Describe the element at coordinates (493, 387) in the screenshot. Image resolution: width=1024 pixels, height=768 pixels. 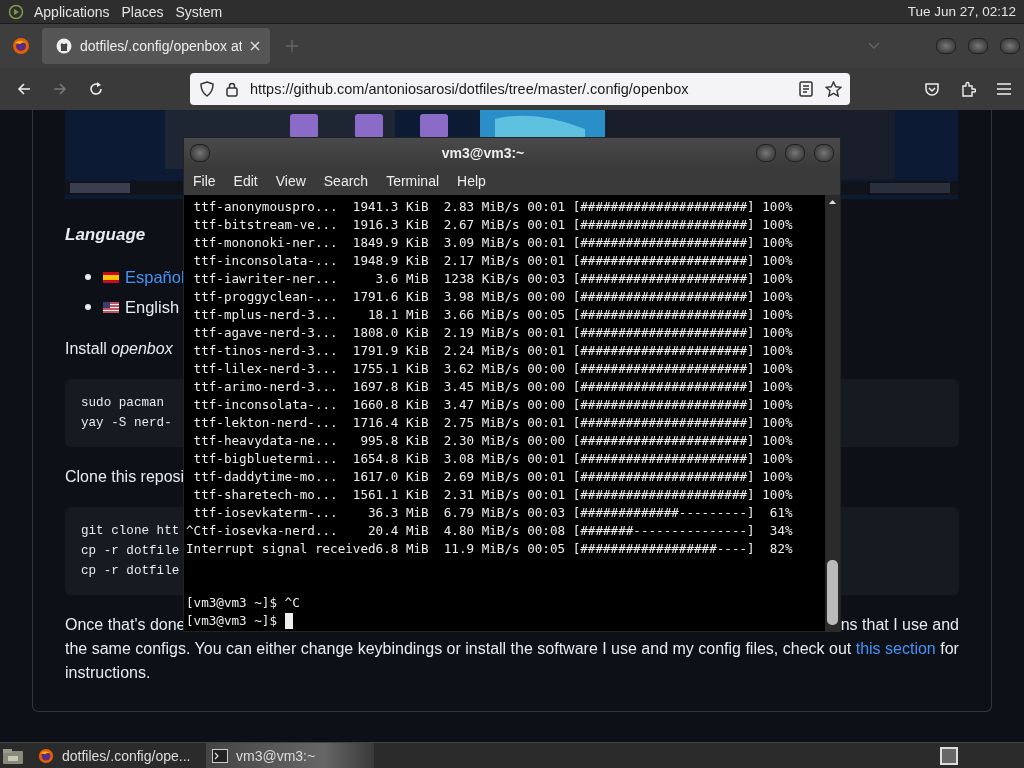
I see `terminal-line: ttf-arimo-nerd-3... 1697.8 KiB 3.45 MiB/s 00:00 [######################] 100%` at that location.